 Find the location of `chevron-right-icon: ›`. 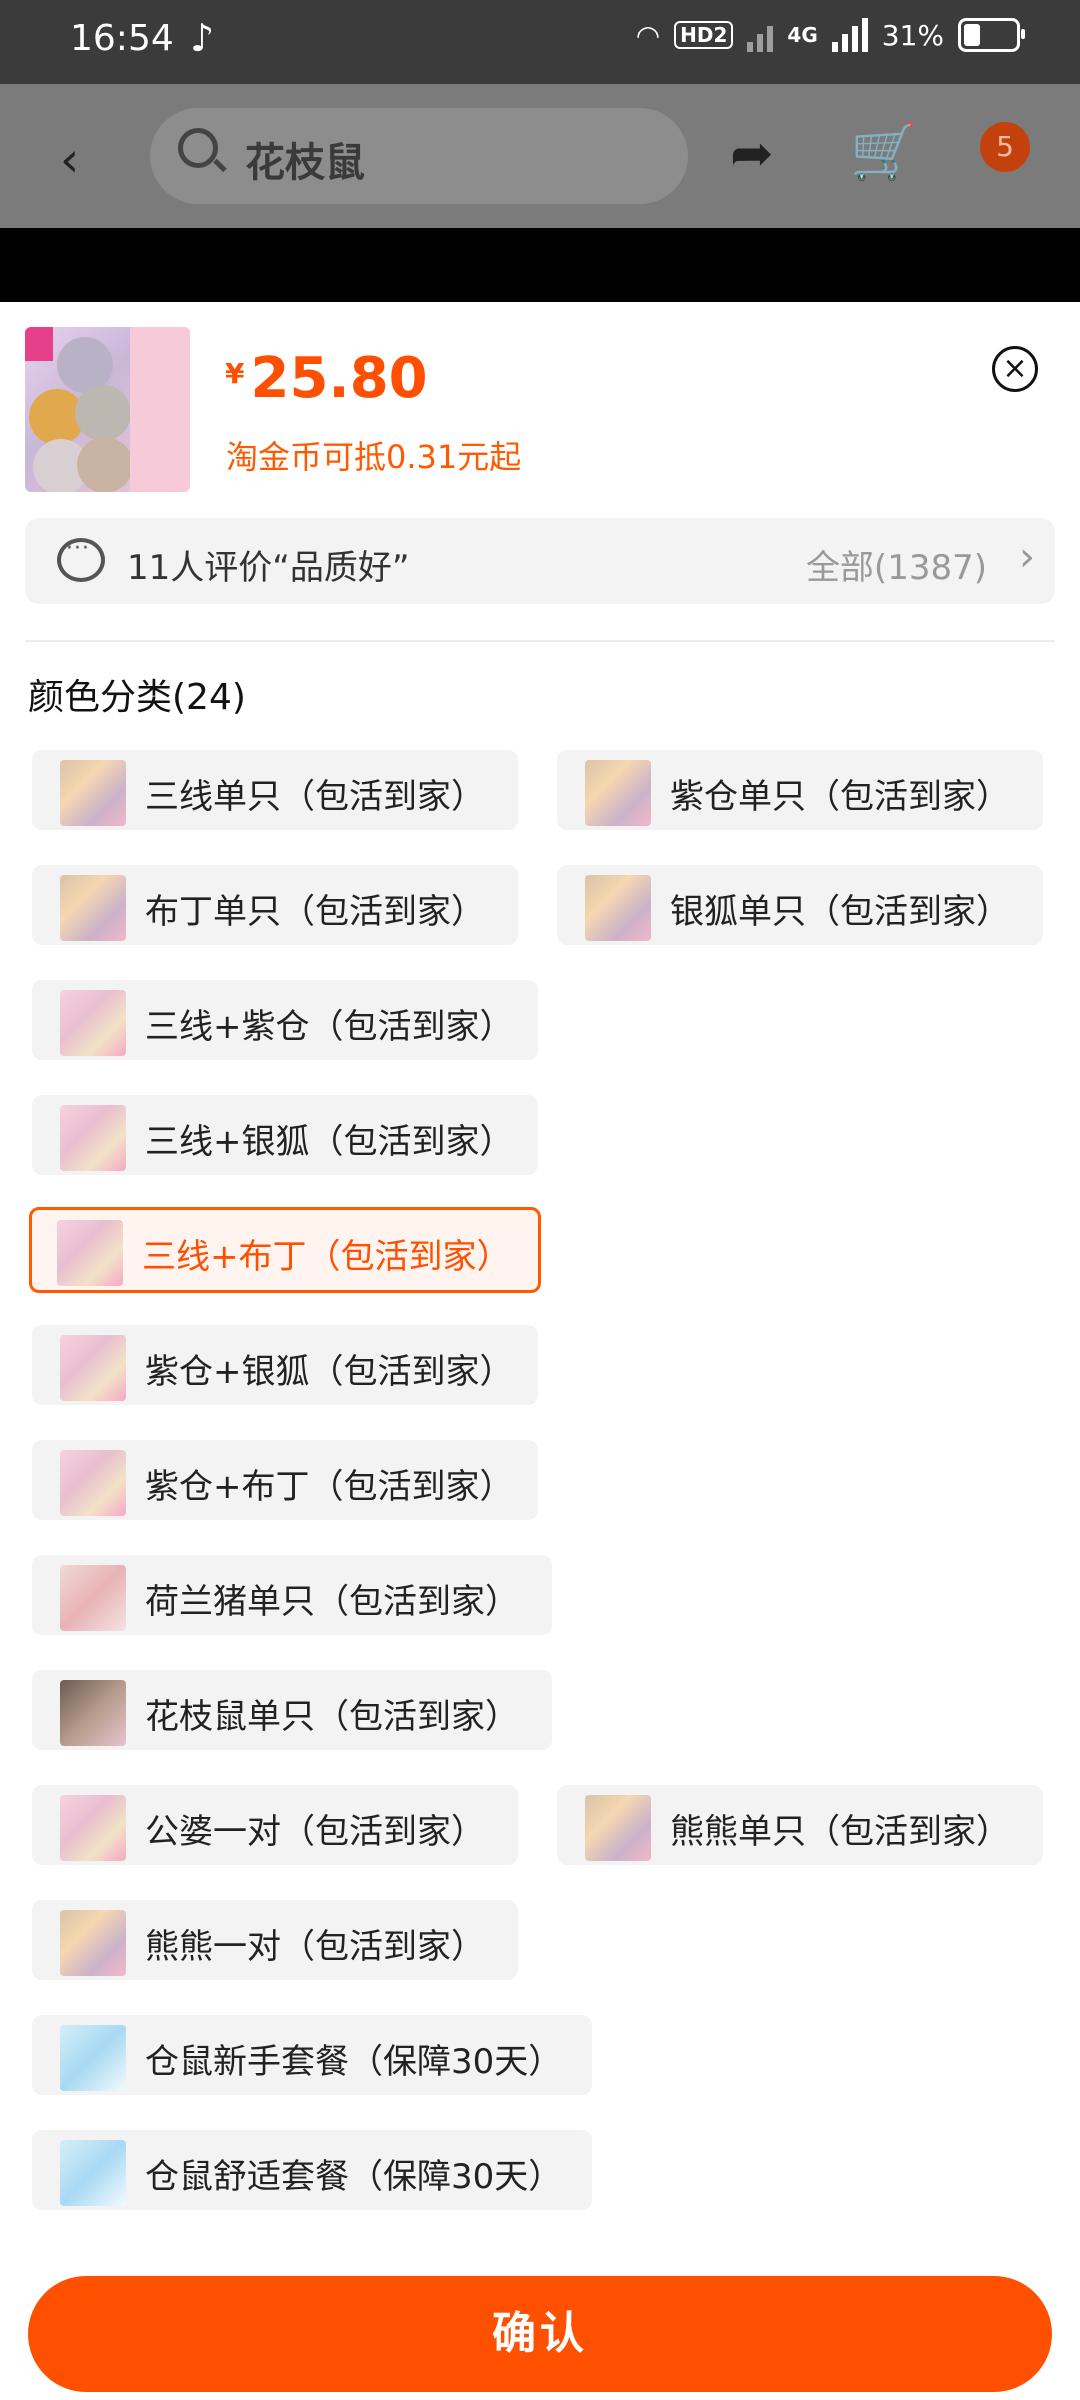

chevron-right-icon: › is located at coordinates (1027, 557).